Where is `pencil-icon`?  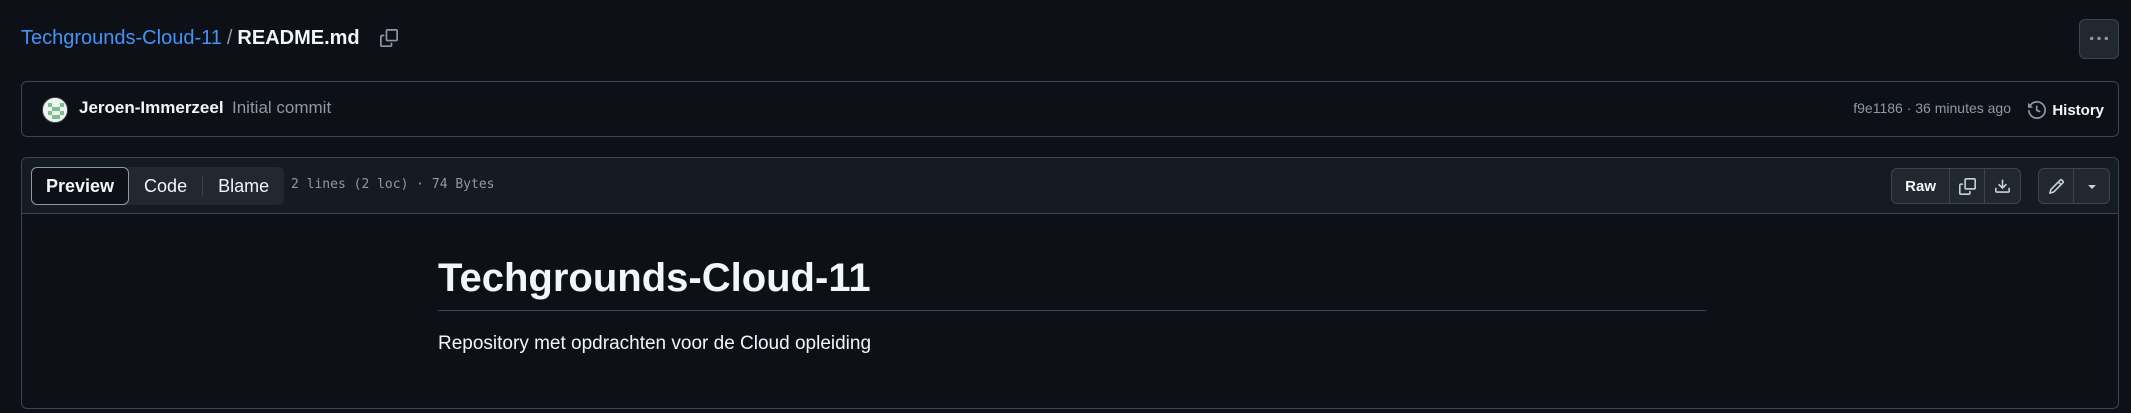 pencil-icon is located at coordinates (2056, 186).